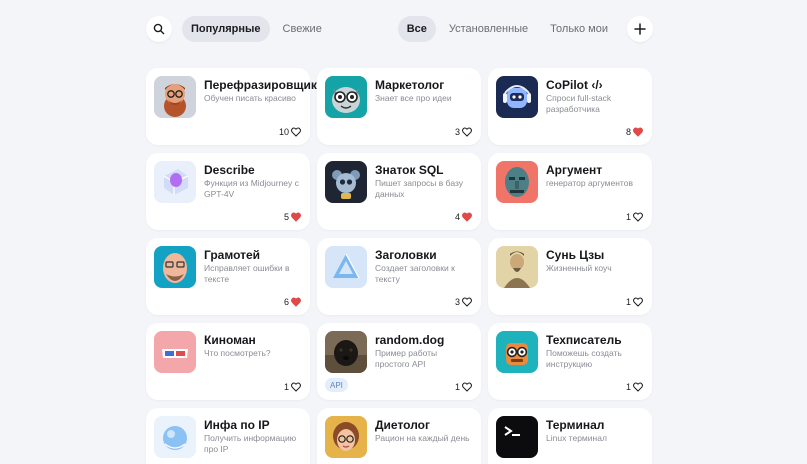  What do you see at coordinates (570, 276) in the screenshot?
I see `assistant-card: Сунь Цзы Жизненный коуч 1` at bounding box center [570, 276].